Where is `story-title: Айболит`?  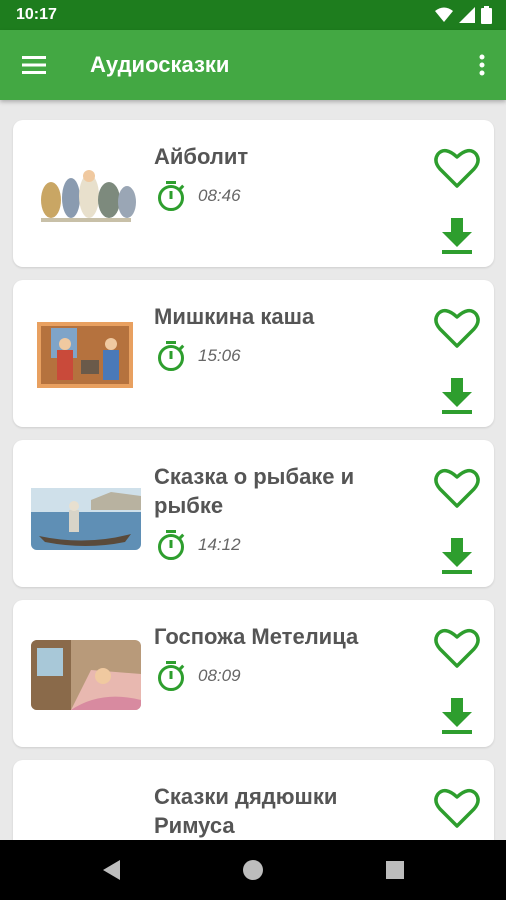
story-title: Айболит is located at coordinates (201, 156).